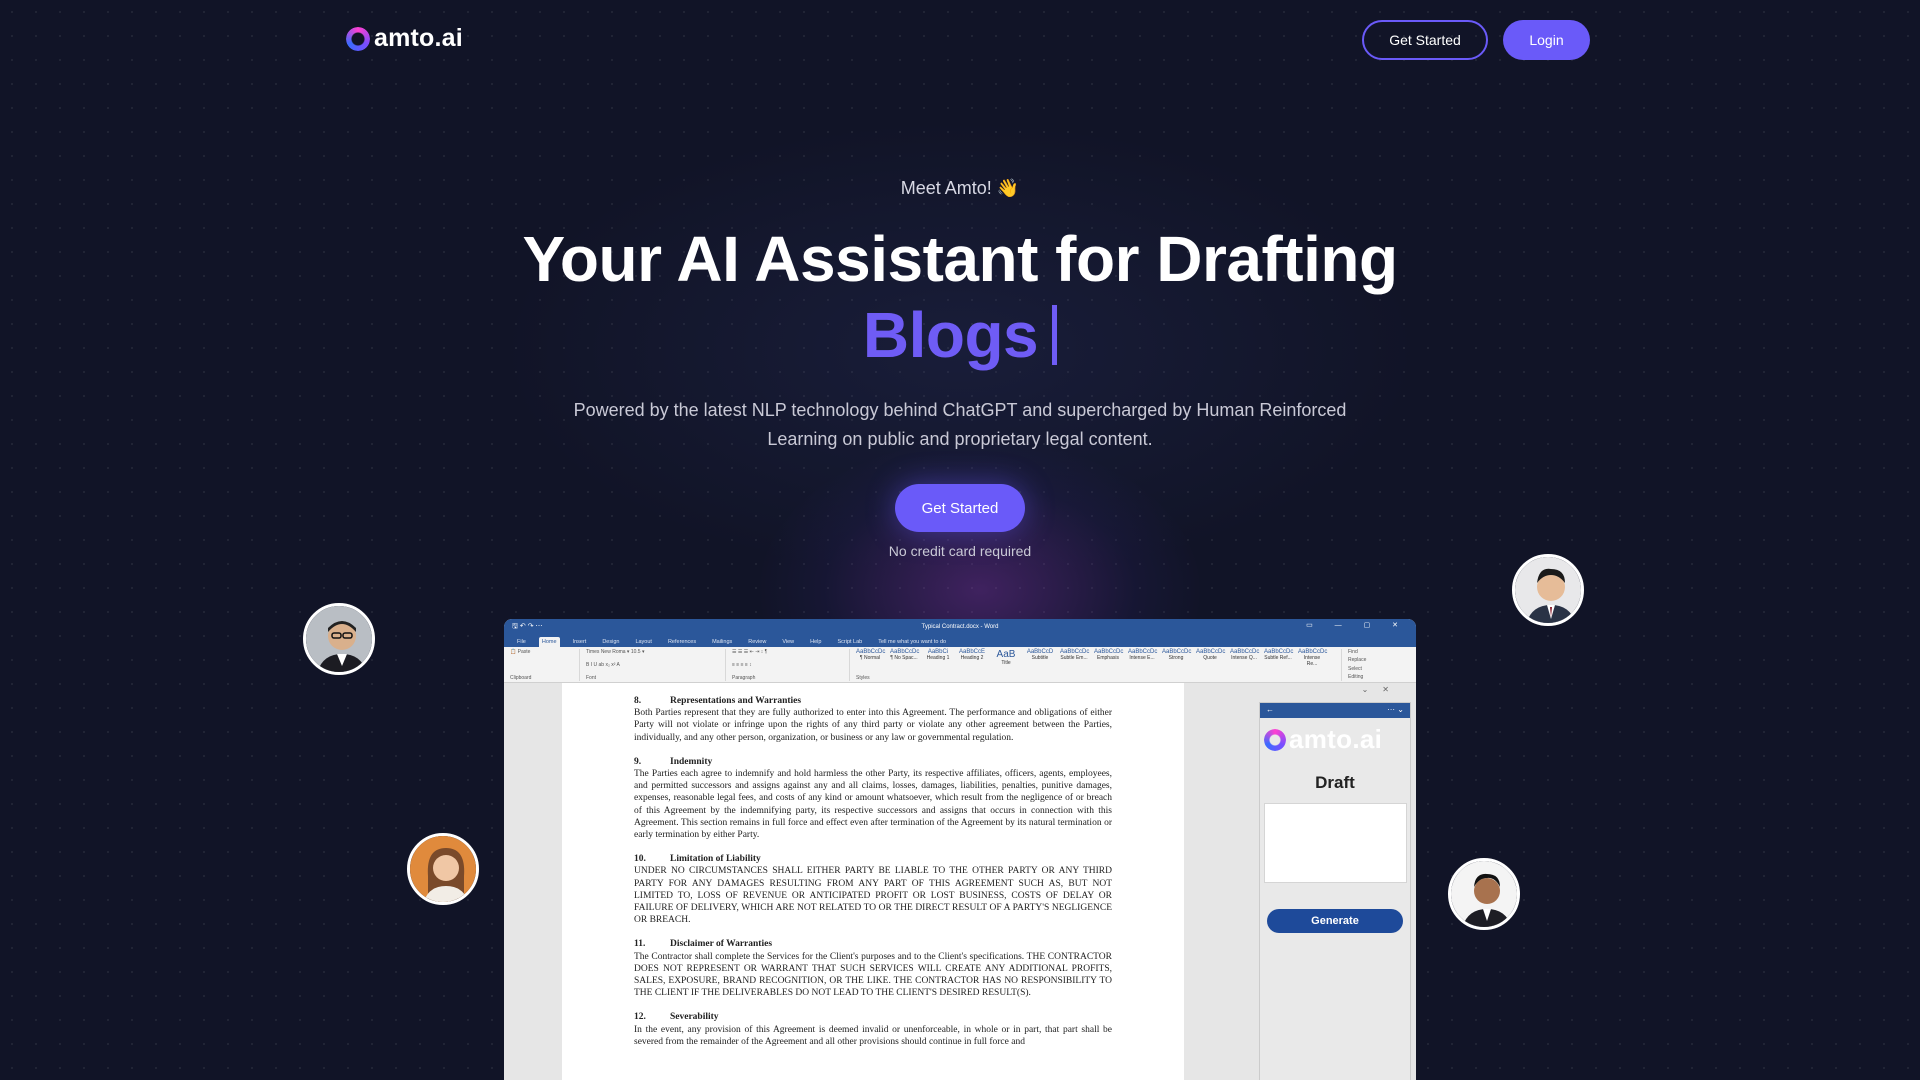  I want to click on no-credit-card-note: No credit card required, so click(960, 551).